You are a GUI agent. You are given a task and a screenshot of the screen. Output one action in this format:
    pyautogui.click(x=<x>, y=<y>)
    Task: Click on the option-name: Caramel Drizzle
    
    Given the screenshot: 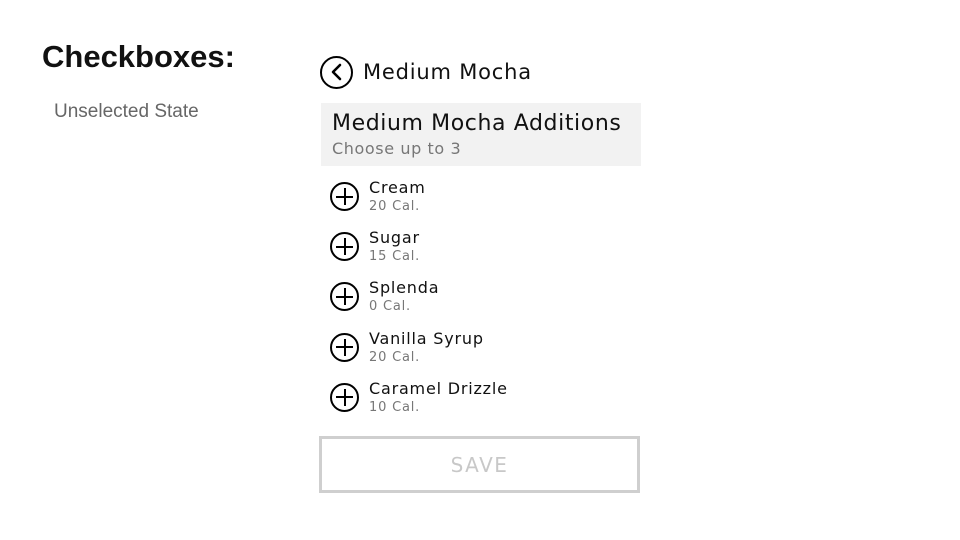 What is the action you would take?
    pyautogui.click(x=438, y=388)
    